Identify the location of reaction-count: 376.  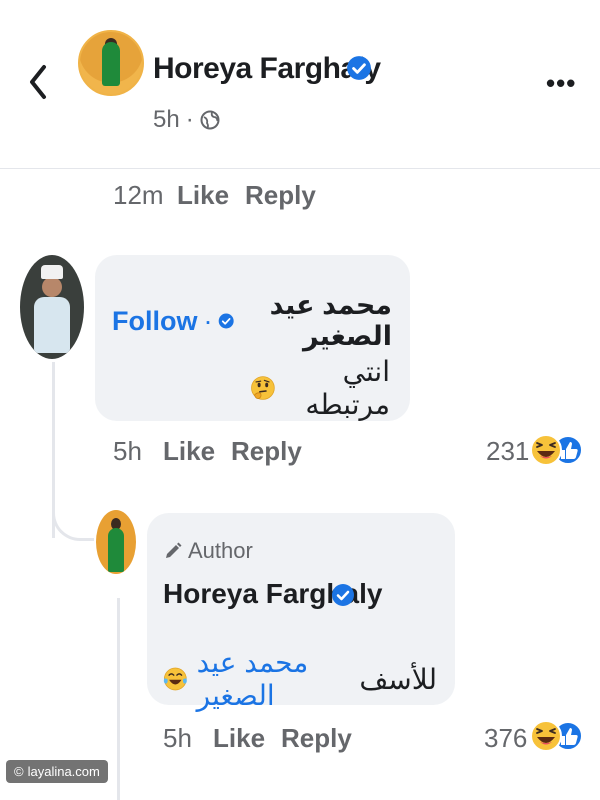
(505, 738).